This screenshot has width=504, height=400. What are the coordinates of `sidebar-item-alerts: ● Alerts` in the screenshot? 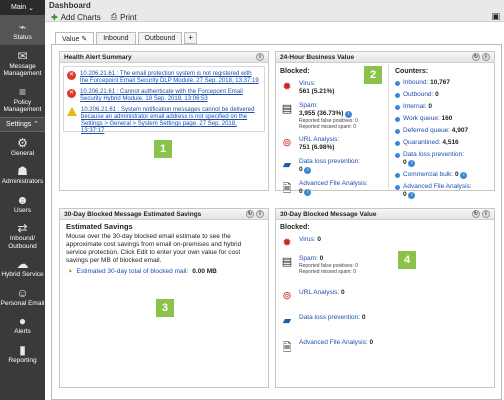 It's located at (22, 324).